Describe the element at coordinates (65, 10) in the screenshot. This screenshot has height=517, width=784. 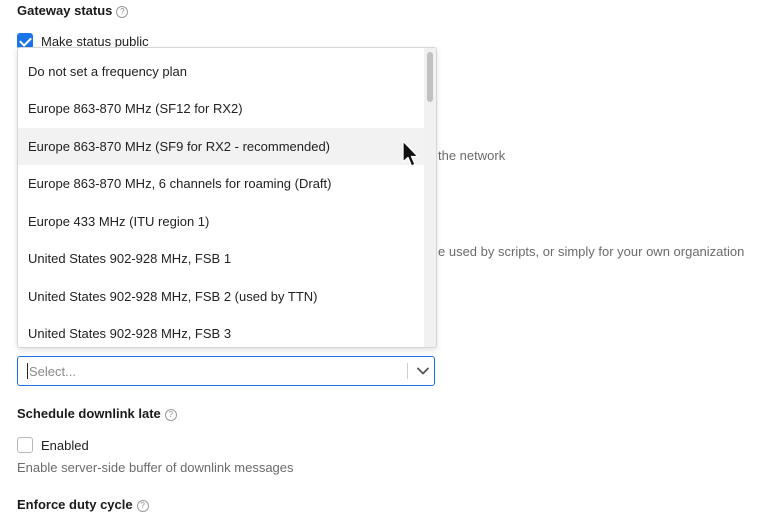
I see `gateway-status-label-text: Gateway status` at that location.